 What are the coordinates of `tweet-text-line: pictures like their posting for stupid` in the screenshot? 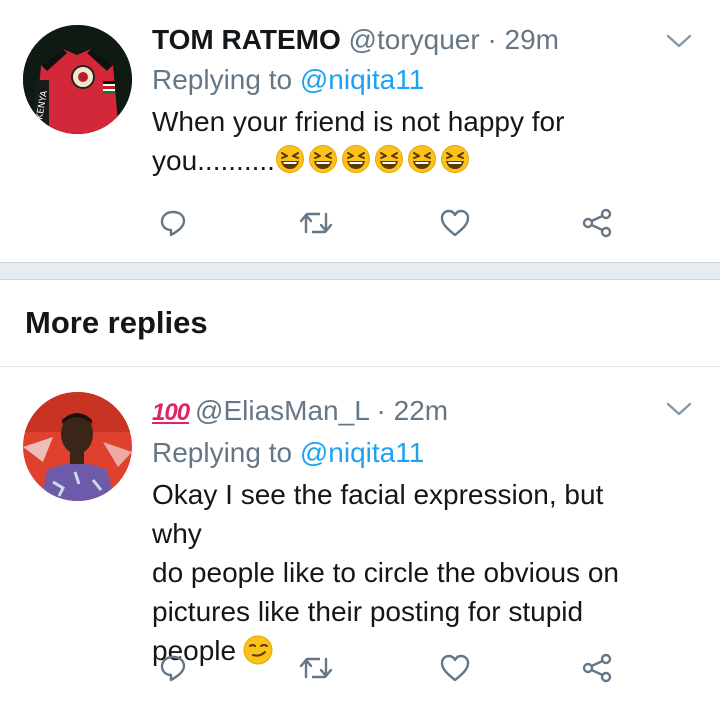 It's located at (368, 611).